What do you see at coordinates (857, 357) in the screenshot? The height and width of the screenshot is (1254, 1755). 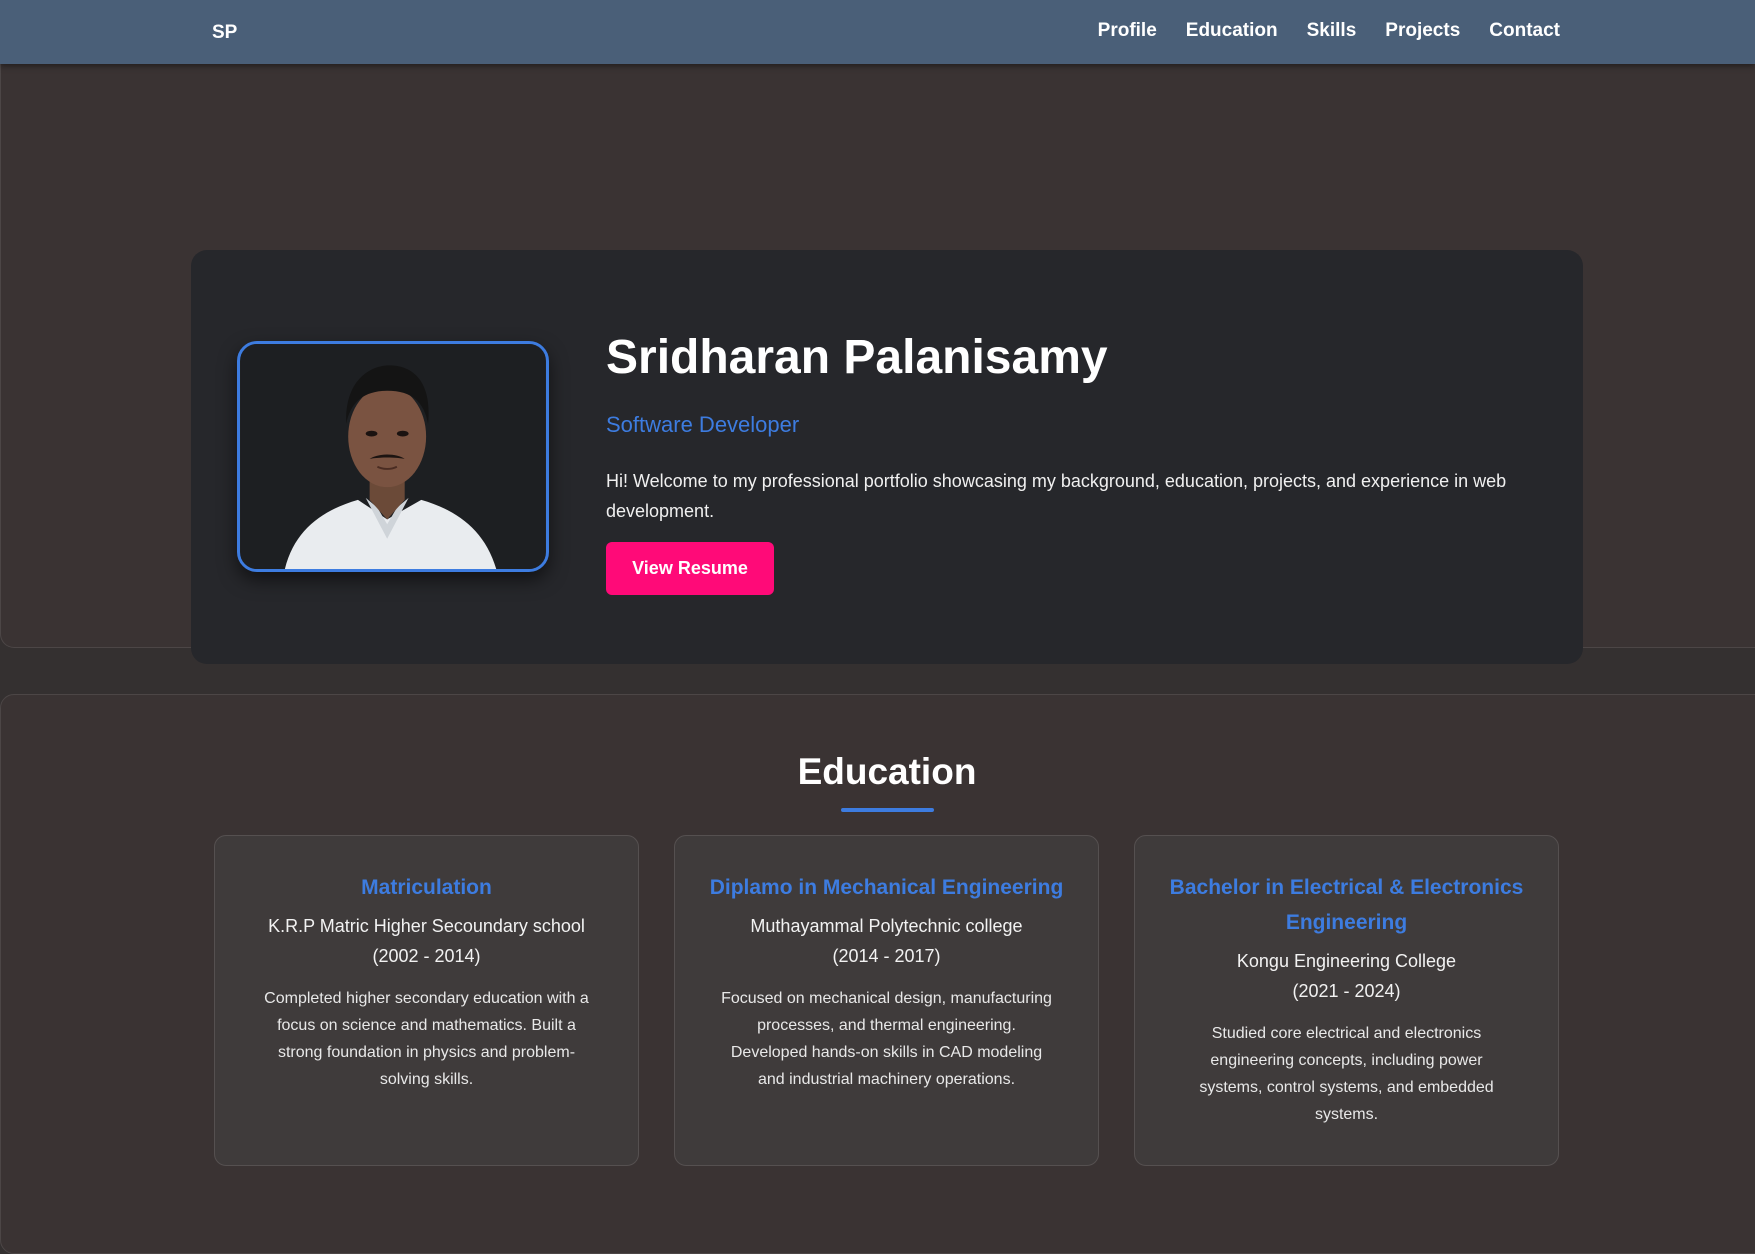 I see `profile-name: Sridharan Palanisamy` at bounding box center [857, 357].